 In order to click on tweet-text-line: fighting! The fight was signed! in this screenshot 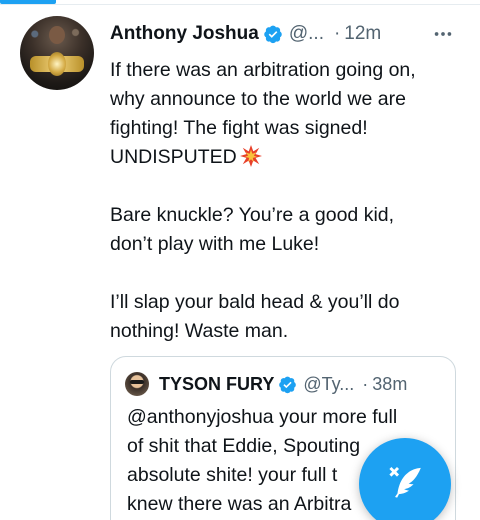, I will do `click(239, 128)`.